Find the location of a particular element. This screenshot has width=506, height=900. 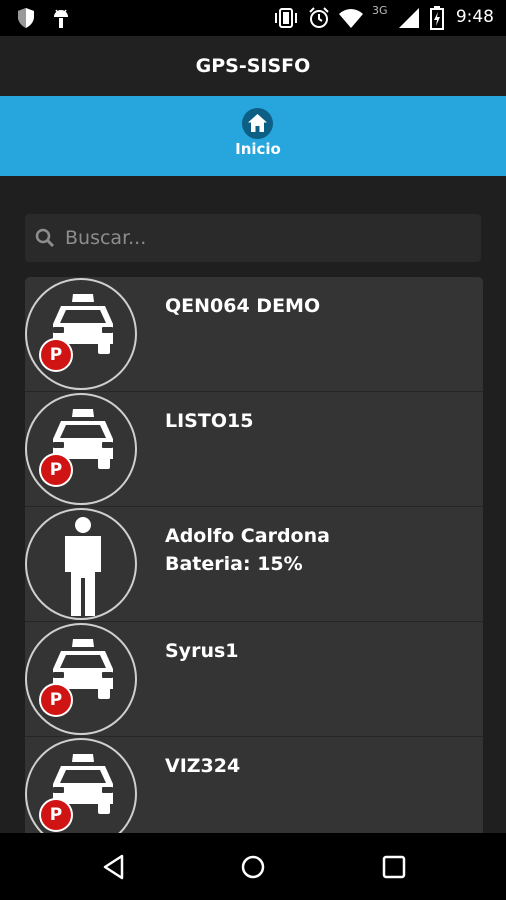

list-item: P Syrus1 is located at coordinates (254, 679).